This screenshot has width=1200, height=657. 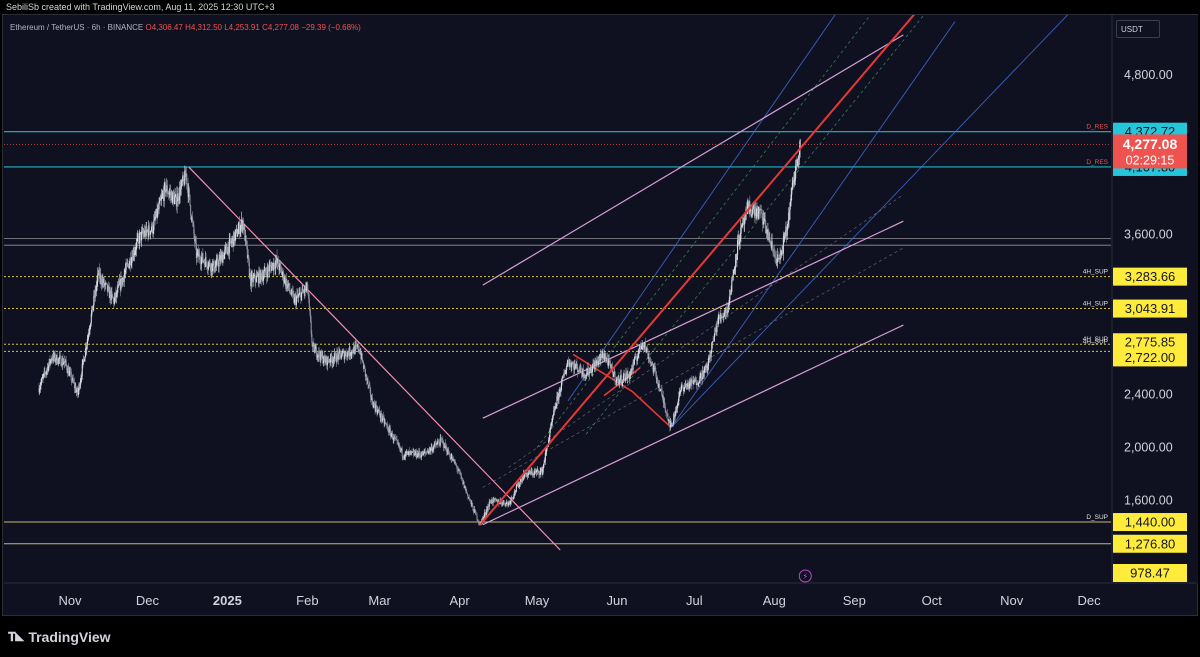 I want to click on x-tick-label: 2025, so click(x=227, y=600).